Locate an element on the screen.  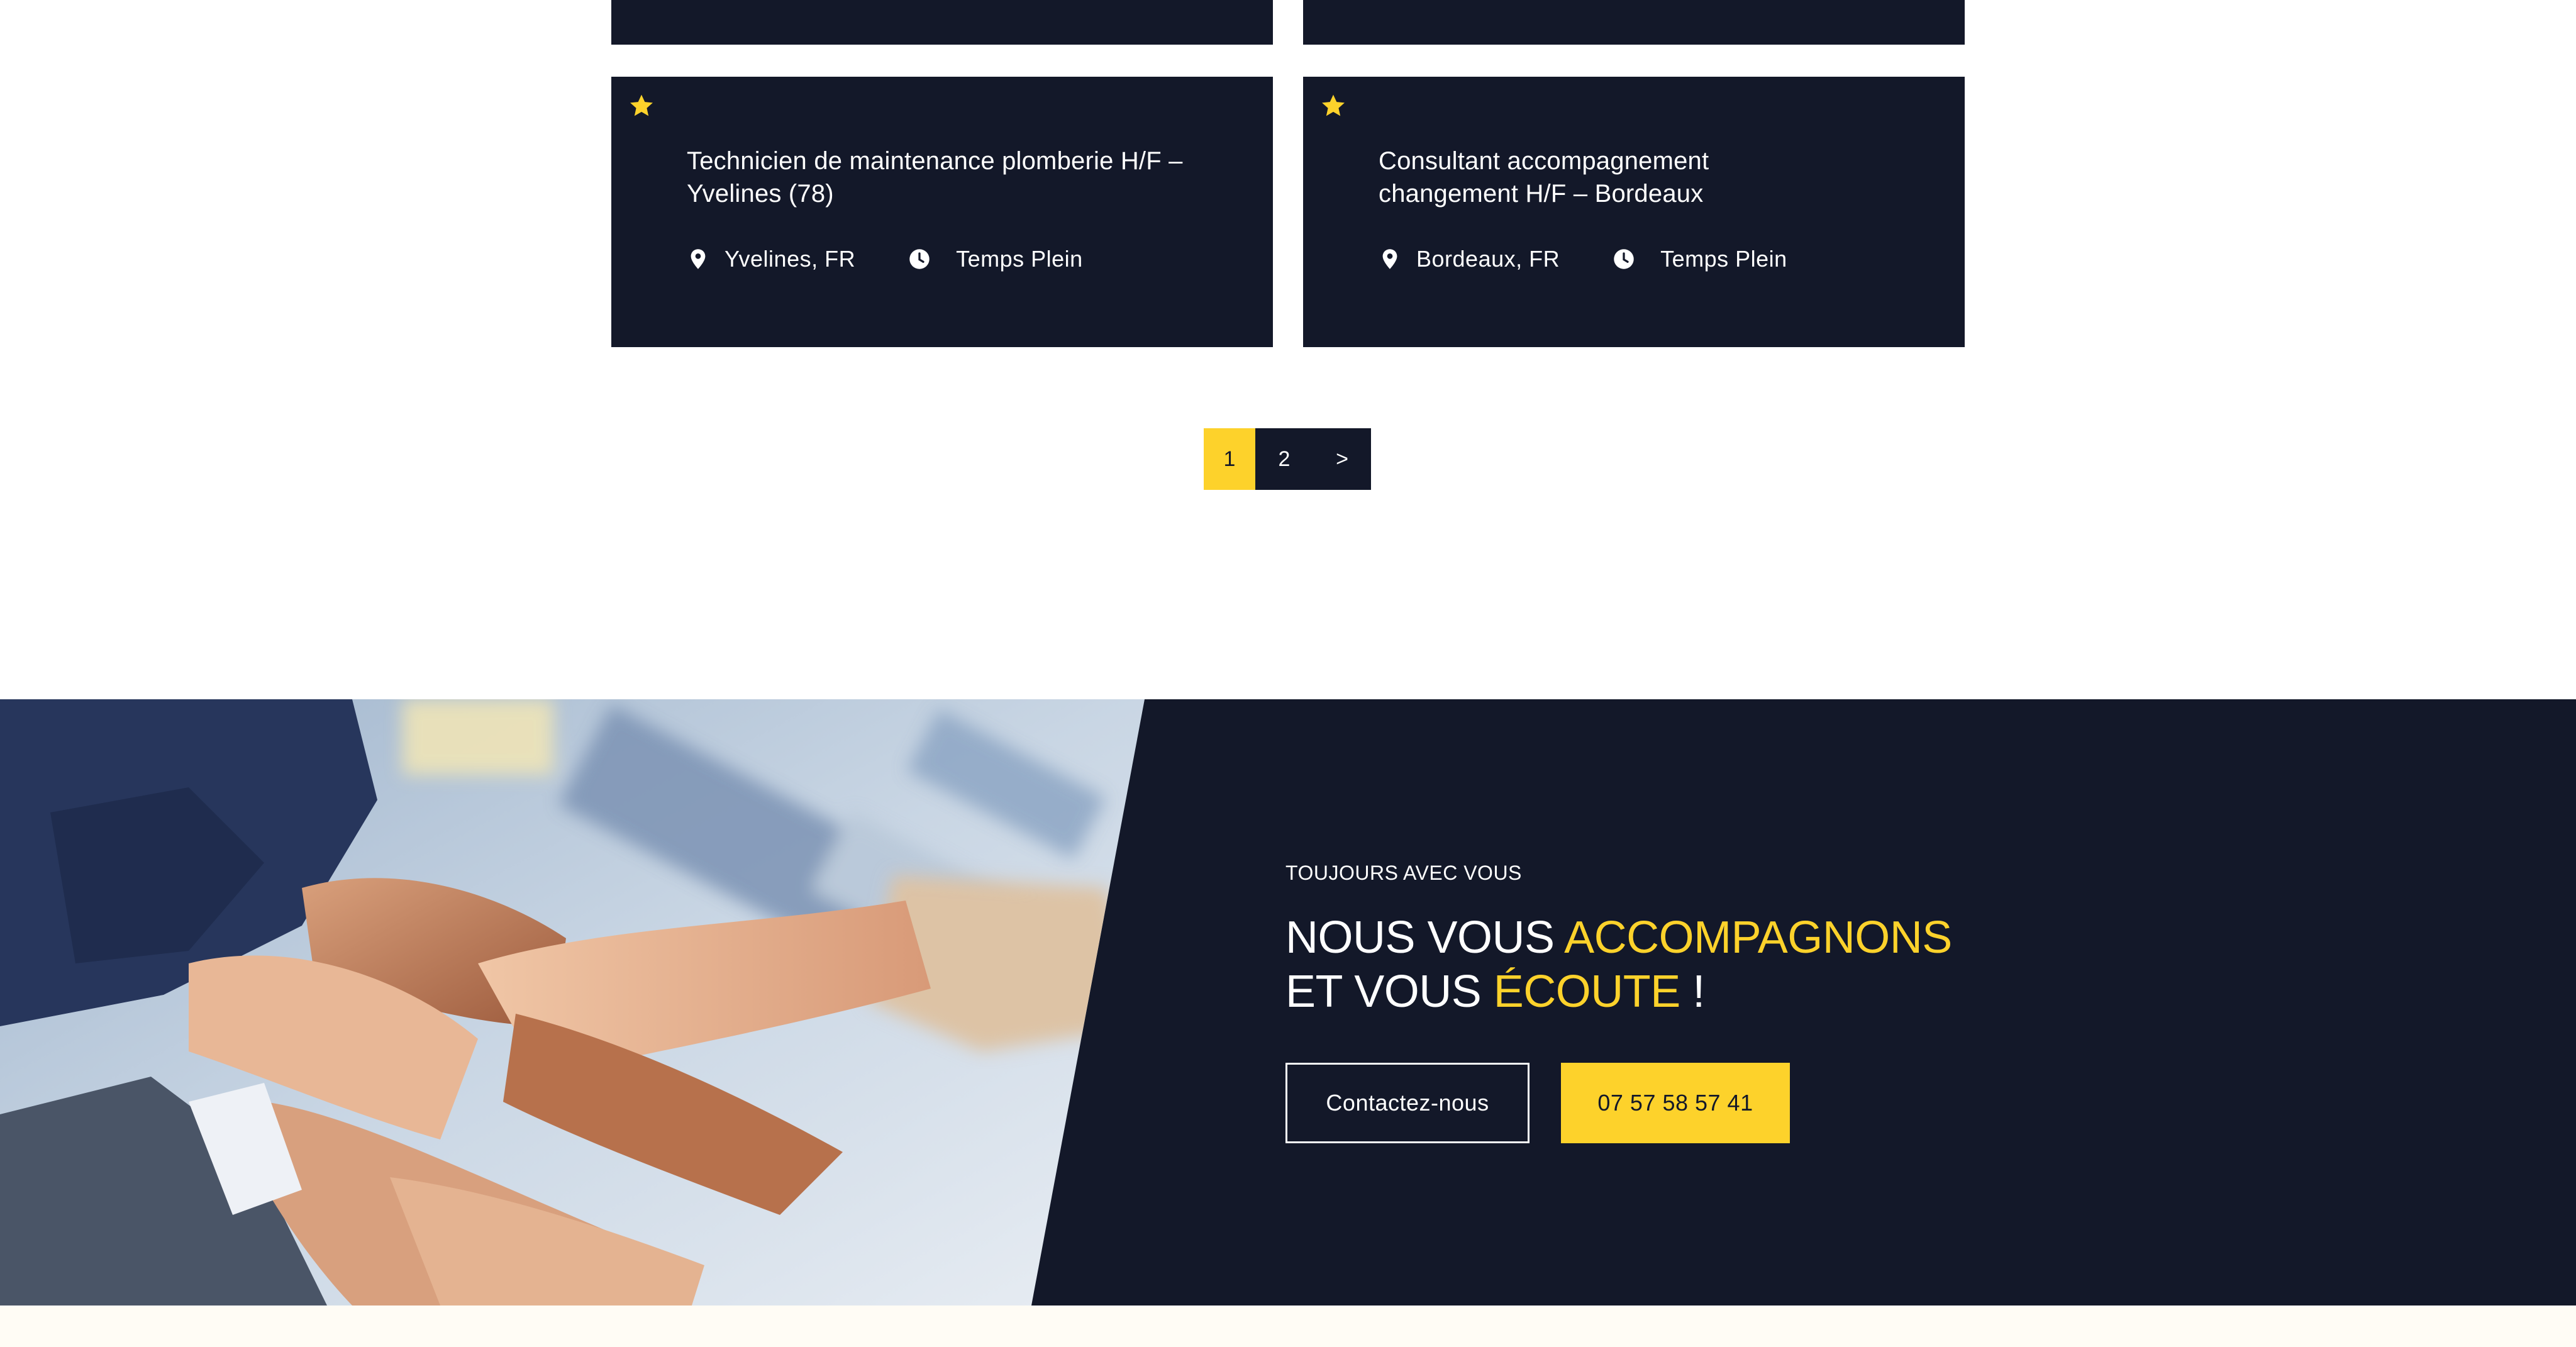
headline-part: ! is located at coordinates (1692, 992).